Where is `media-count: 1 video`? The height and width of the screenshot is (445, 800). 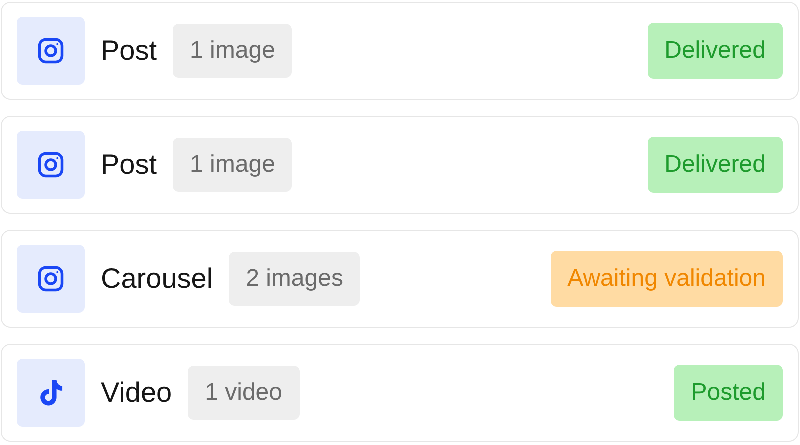
media-count: 1 video is located at coordinates (244, 393).